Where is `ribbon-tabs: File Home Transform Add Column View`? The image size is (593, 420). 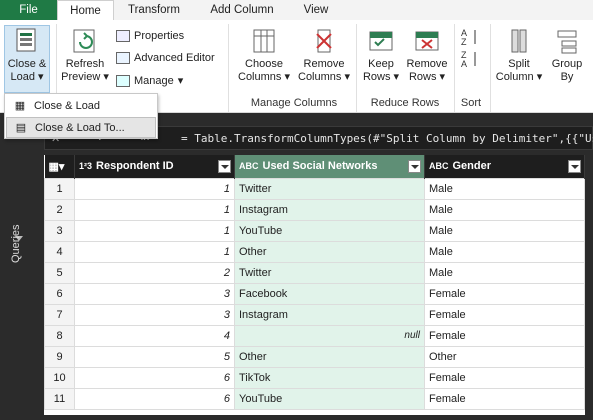 ribbon-tabs: File Home Transform Add Column View is located at coordinates (296, 10).